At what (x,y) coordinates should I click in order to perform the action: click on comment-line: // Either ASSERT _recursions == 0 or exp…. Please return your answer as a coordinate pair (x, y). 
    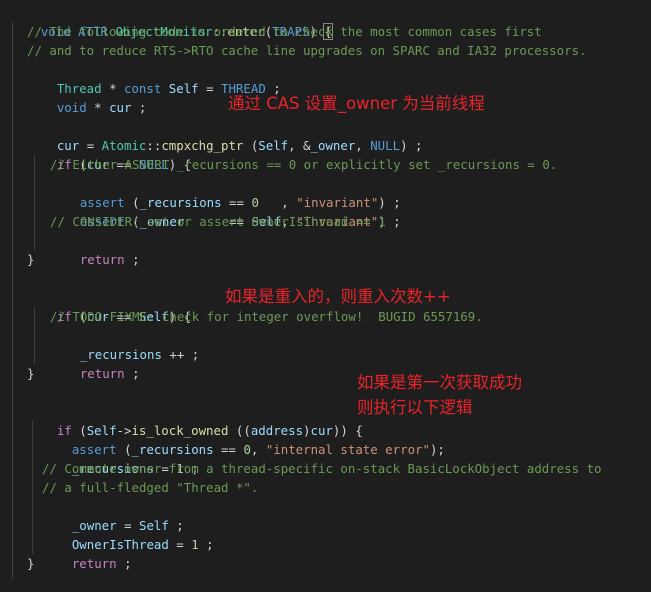
    Looking at the image, I should click on (304, 164).